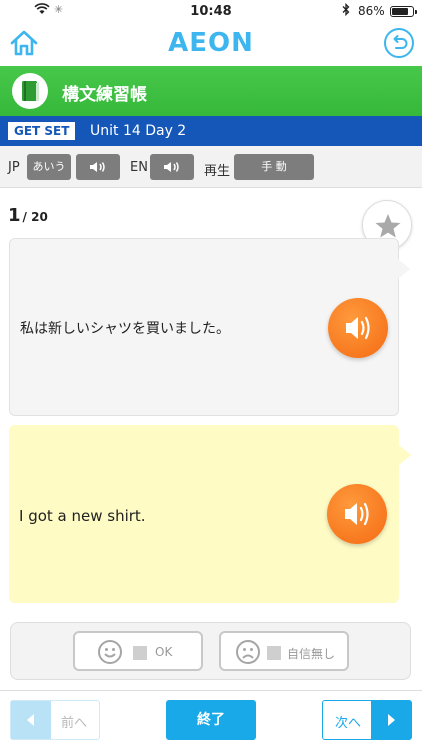 The width and height of the screenshot is (422, 750). What do you see at coordinates (35, 217) in the screenshot?
I see `total-count: / 20` at bounding box center [35, 217].